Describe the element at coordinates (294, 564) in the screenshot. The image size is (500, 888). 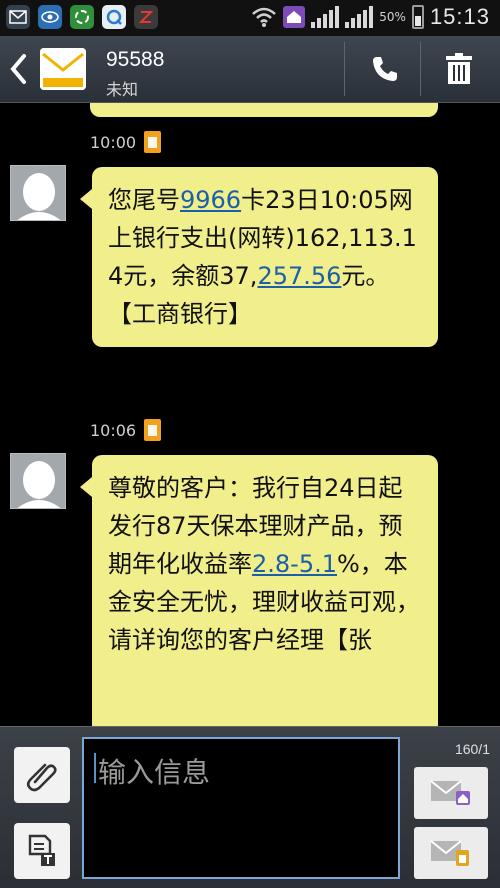
I see `link-rate: 2.8-5.1` at that location.